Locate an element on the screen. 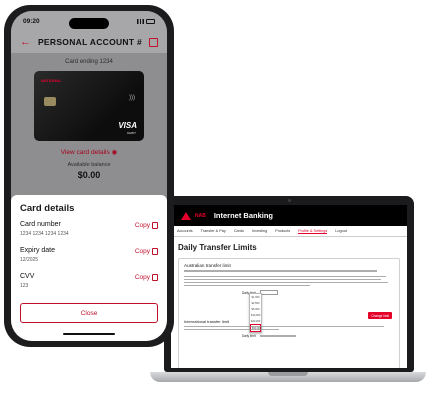 The height and width of the screenshot is (396, 432). card-network-sub: DEBIT is located at coordinates (131, 133).